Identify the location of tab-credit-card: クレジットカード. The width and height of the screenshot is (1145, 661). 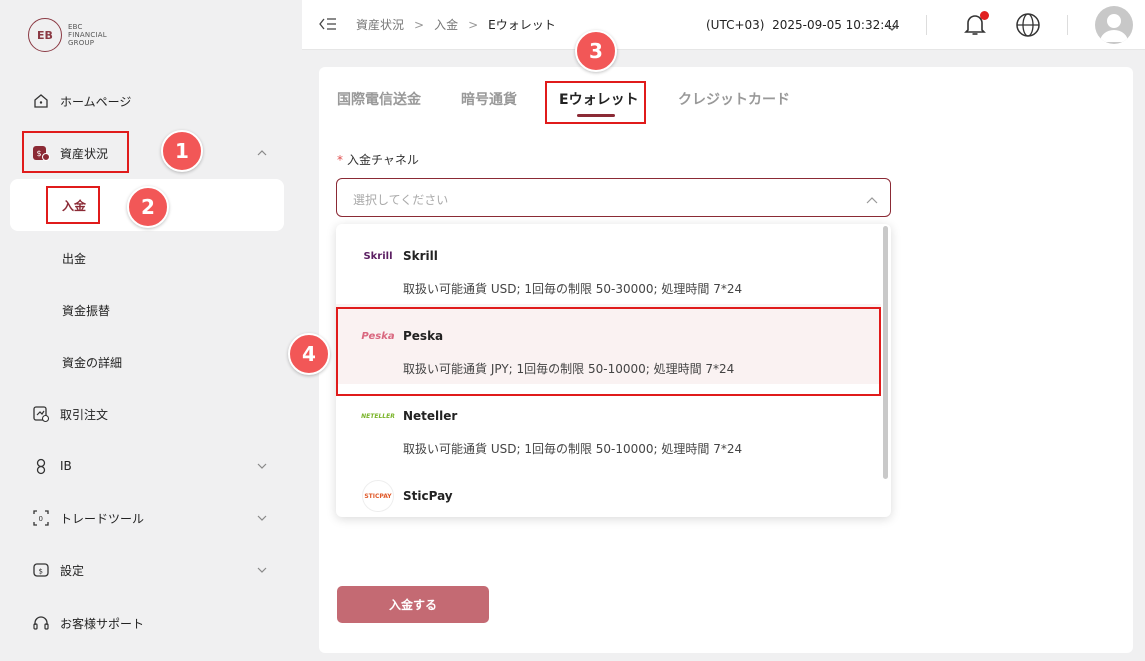
(734, 99).